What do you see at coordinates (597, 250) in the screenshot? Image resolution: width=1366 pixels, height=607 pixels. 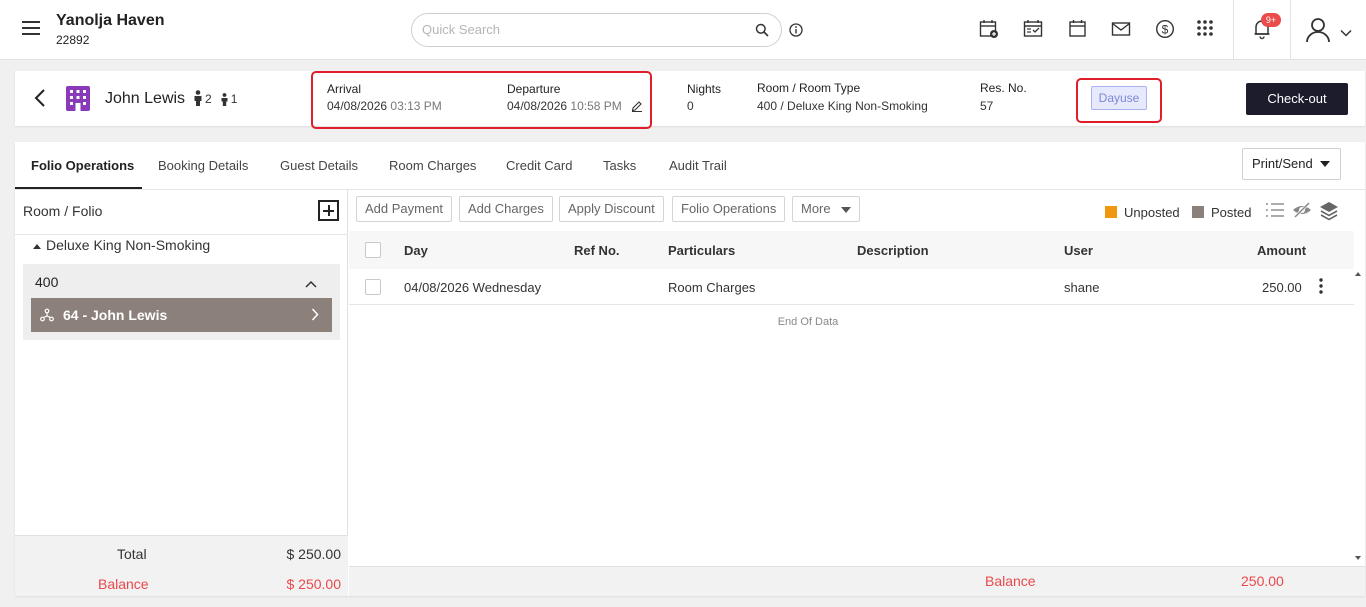 I see `column-ref-no: Ref No.` at bounding box center [597, 250].